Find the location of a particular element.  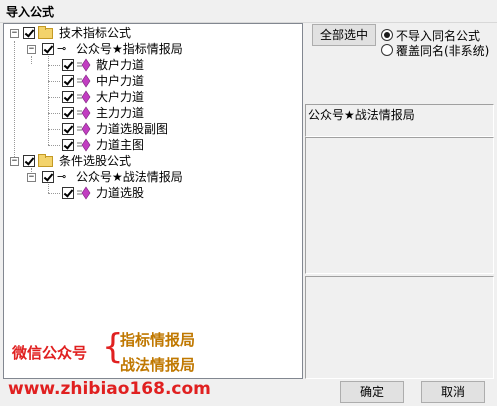

item-label: 主力力道 is located at coordinates (120, 113).